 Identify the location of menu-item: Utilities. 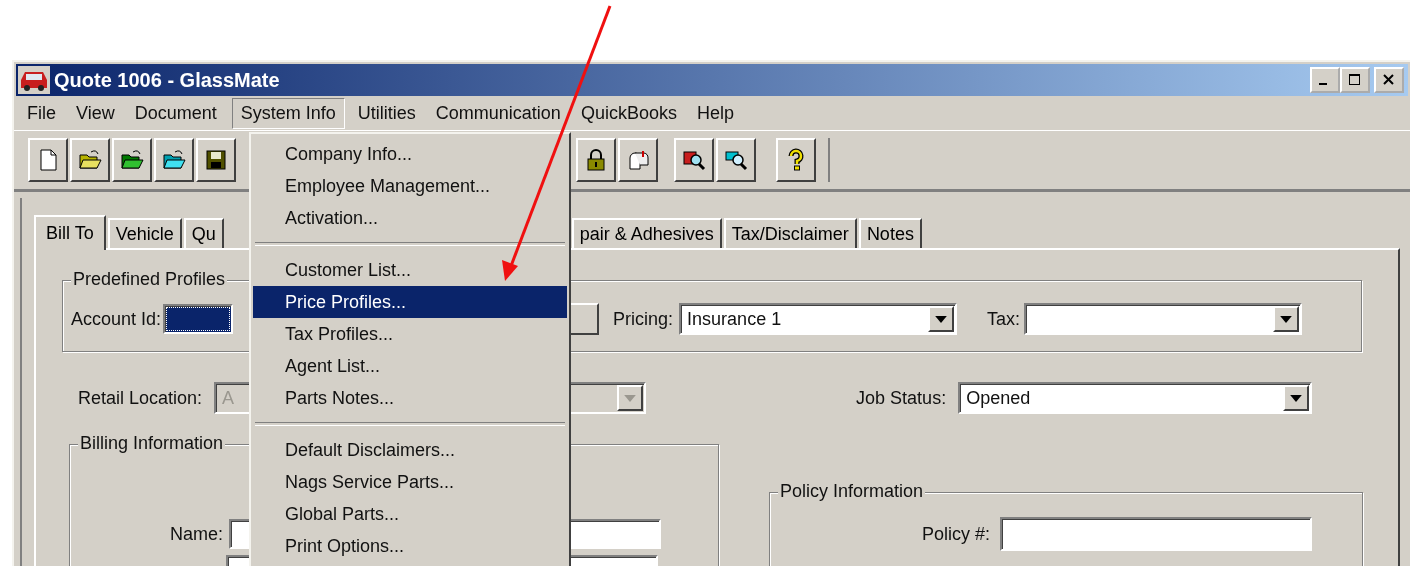
(386, 113).